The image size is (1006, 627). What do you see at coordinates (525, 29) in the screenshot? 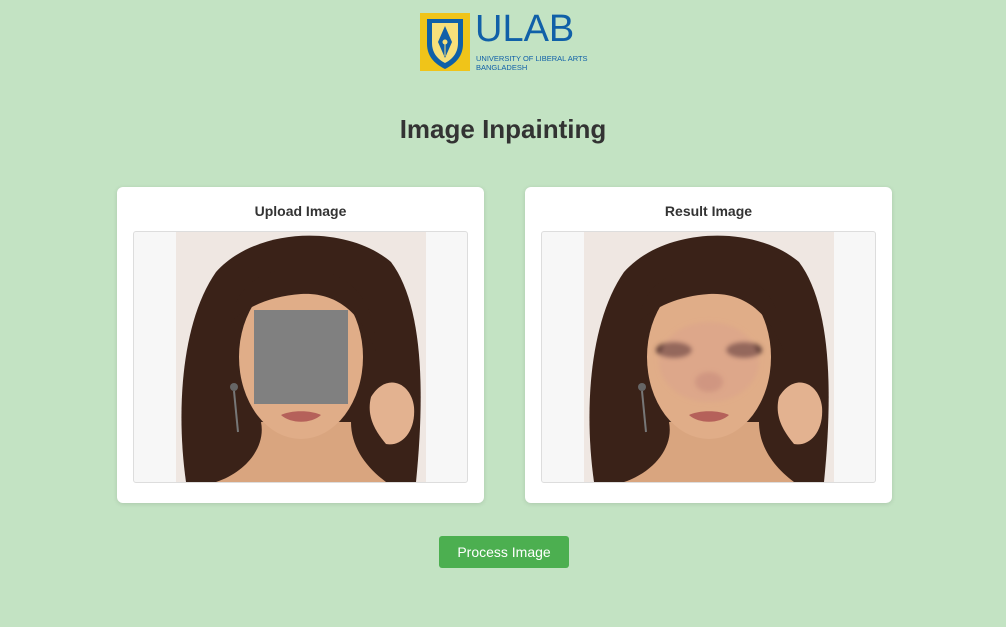
I see `brand-name: ULAB` at bounding box center [525, 29].